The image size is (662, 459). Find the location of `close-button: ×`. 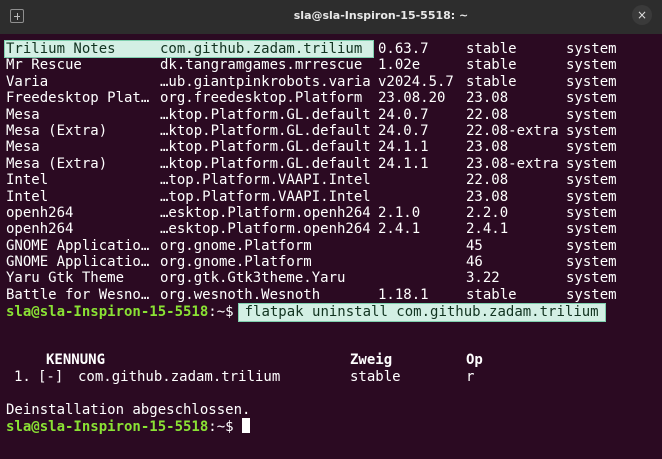

close-button: × is located at coordinates (642, 15).